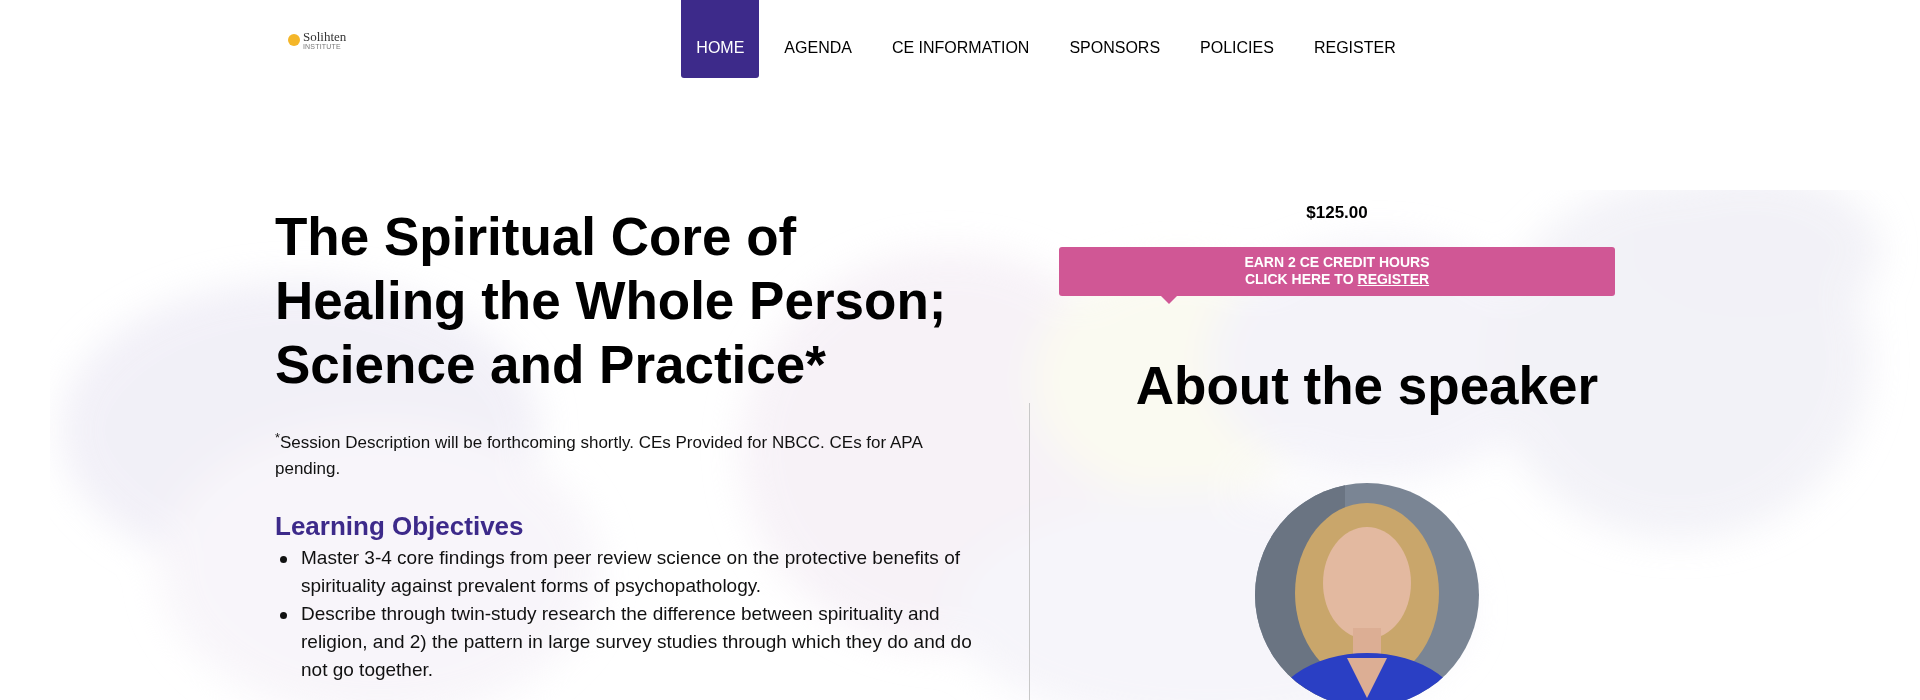 The height and width of the screenshot is (700, 1920). What do you see at coordinates (720, 39) in the screenshot?
I see `nav-tab: HOME` at bounding box center [720, 39].